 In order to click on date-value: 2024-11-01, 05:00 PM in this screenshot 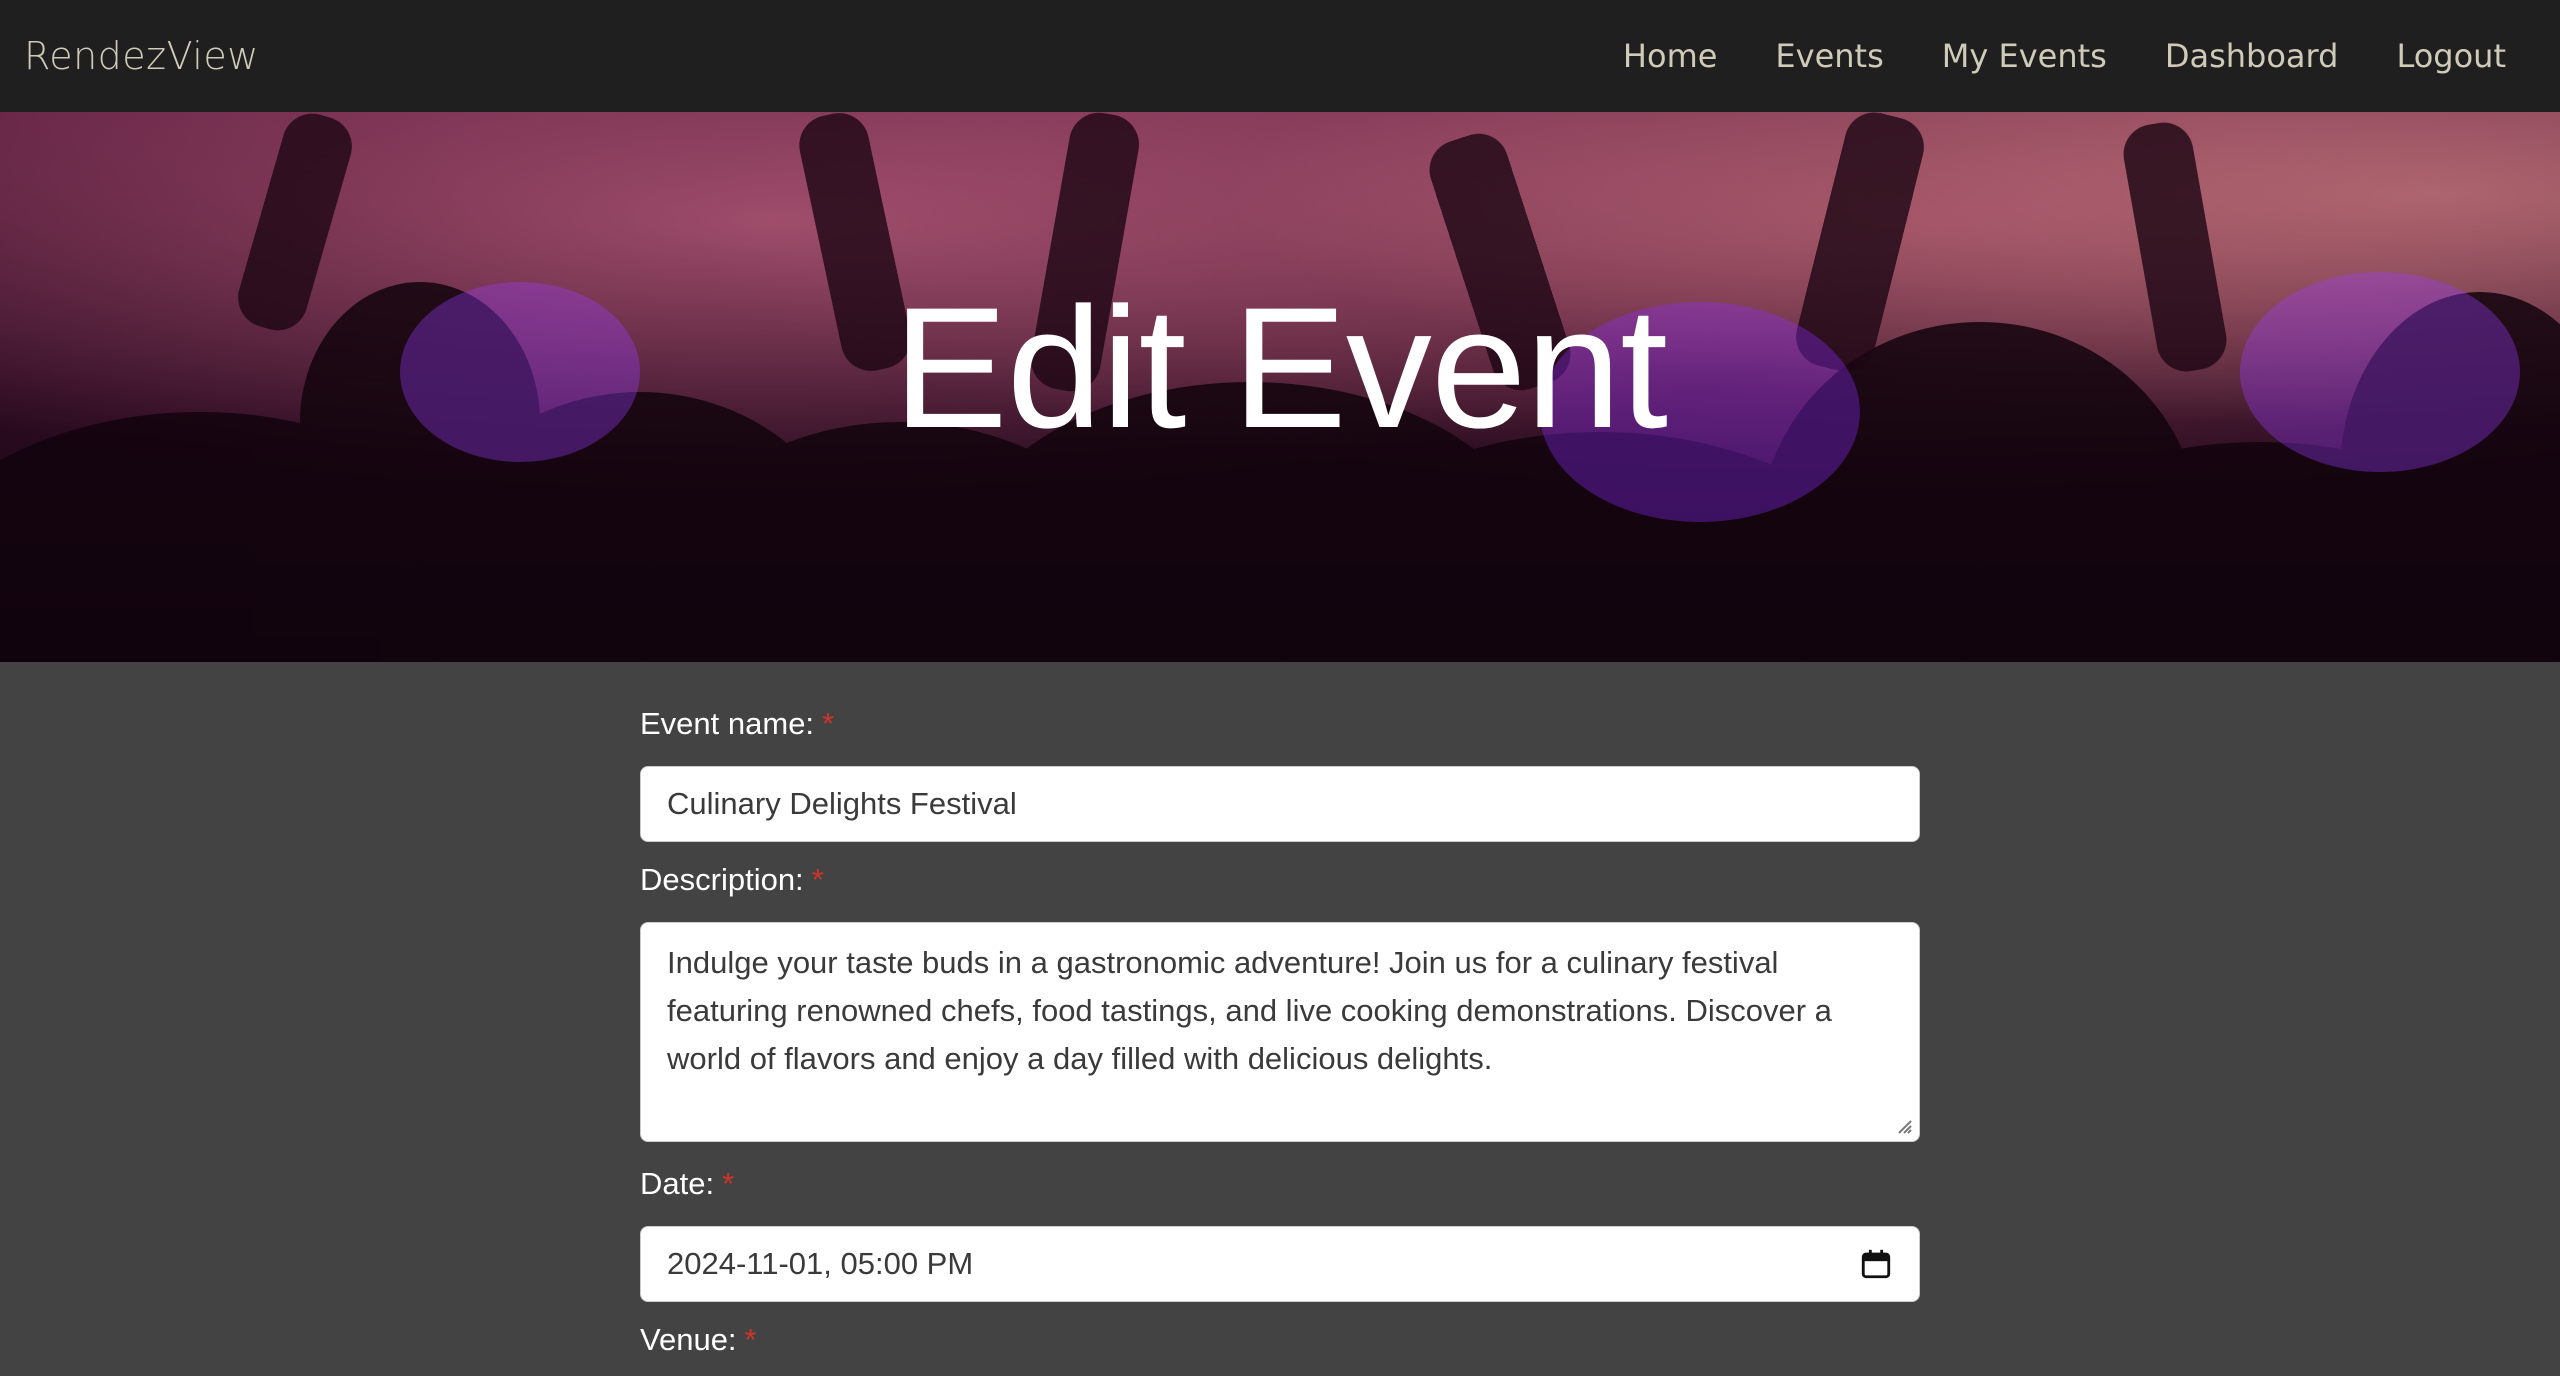, I will do `click(820, 1263)`.